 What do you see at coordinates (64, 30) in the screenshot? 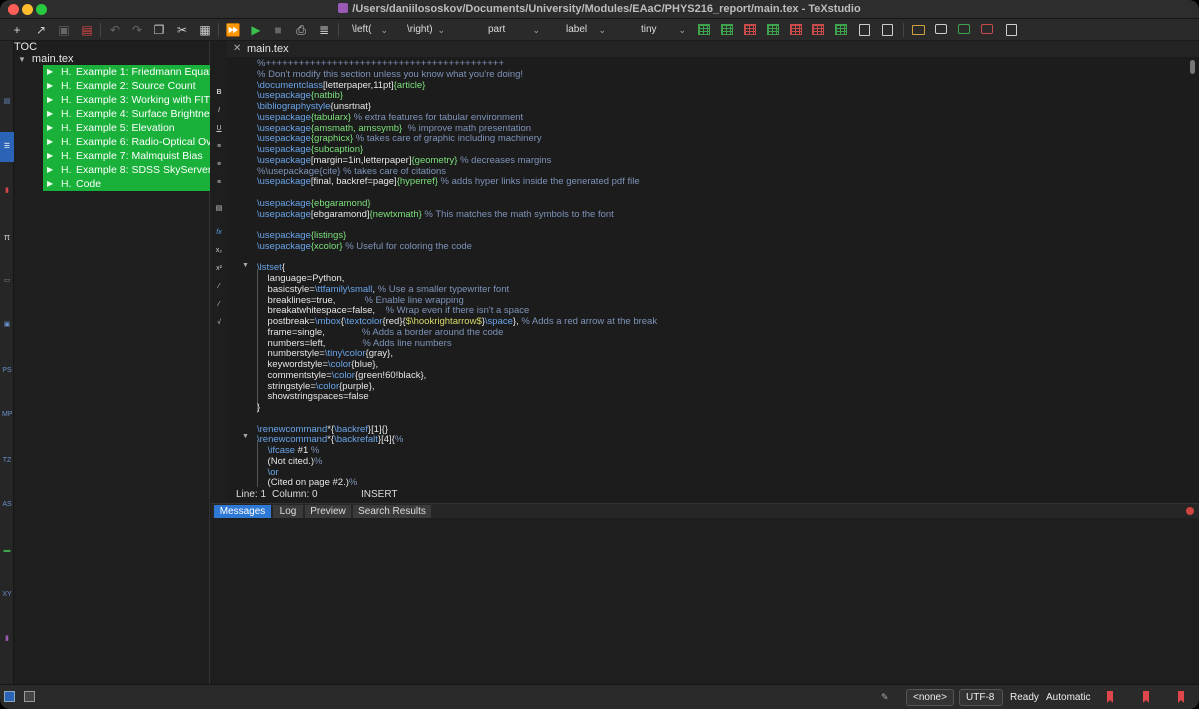
I see `save-icon: ▣` at bounding box center [64, 30].